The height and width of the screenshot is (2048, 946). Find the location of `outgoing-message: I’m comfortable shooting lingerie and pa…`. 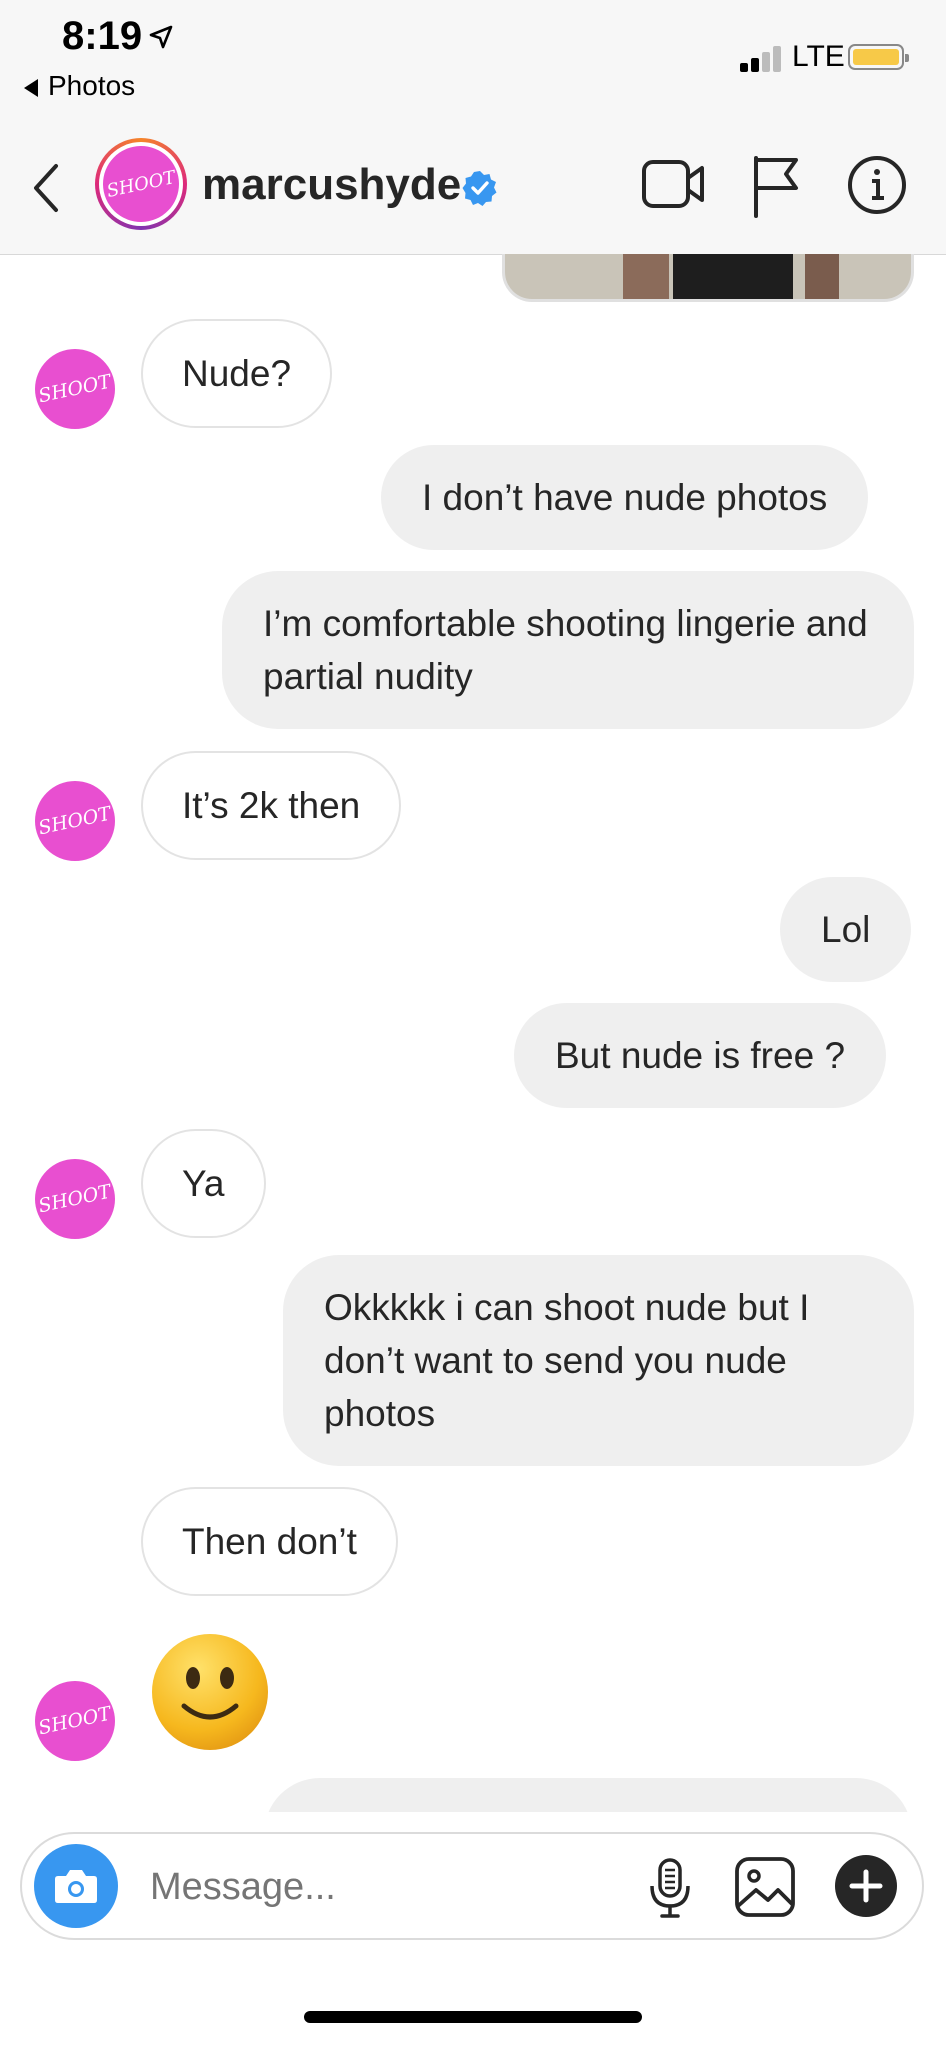

outgoing-message: I’m comfortable shooting lingerie and pa… is located at coordinates (568, 650).